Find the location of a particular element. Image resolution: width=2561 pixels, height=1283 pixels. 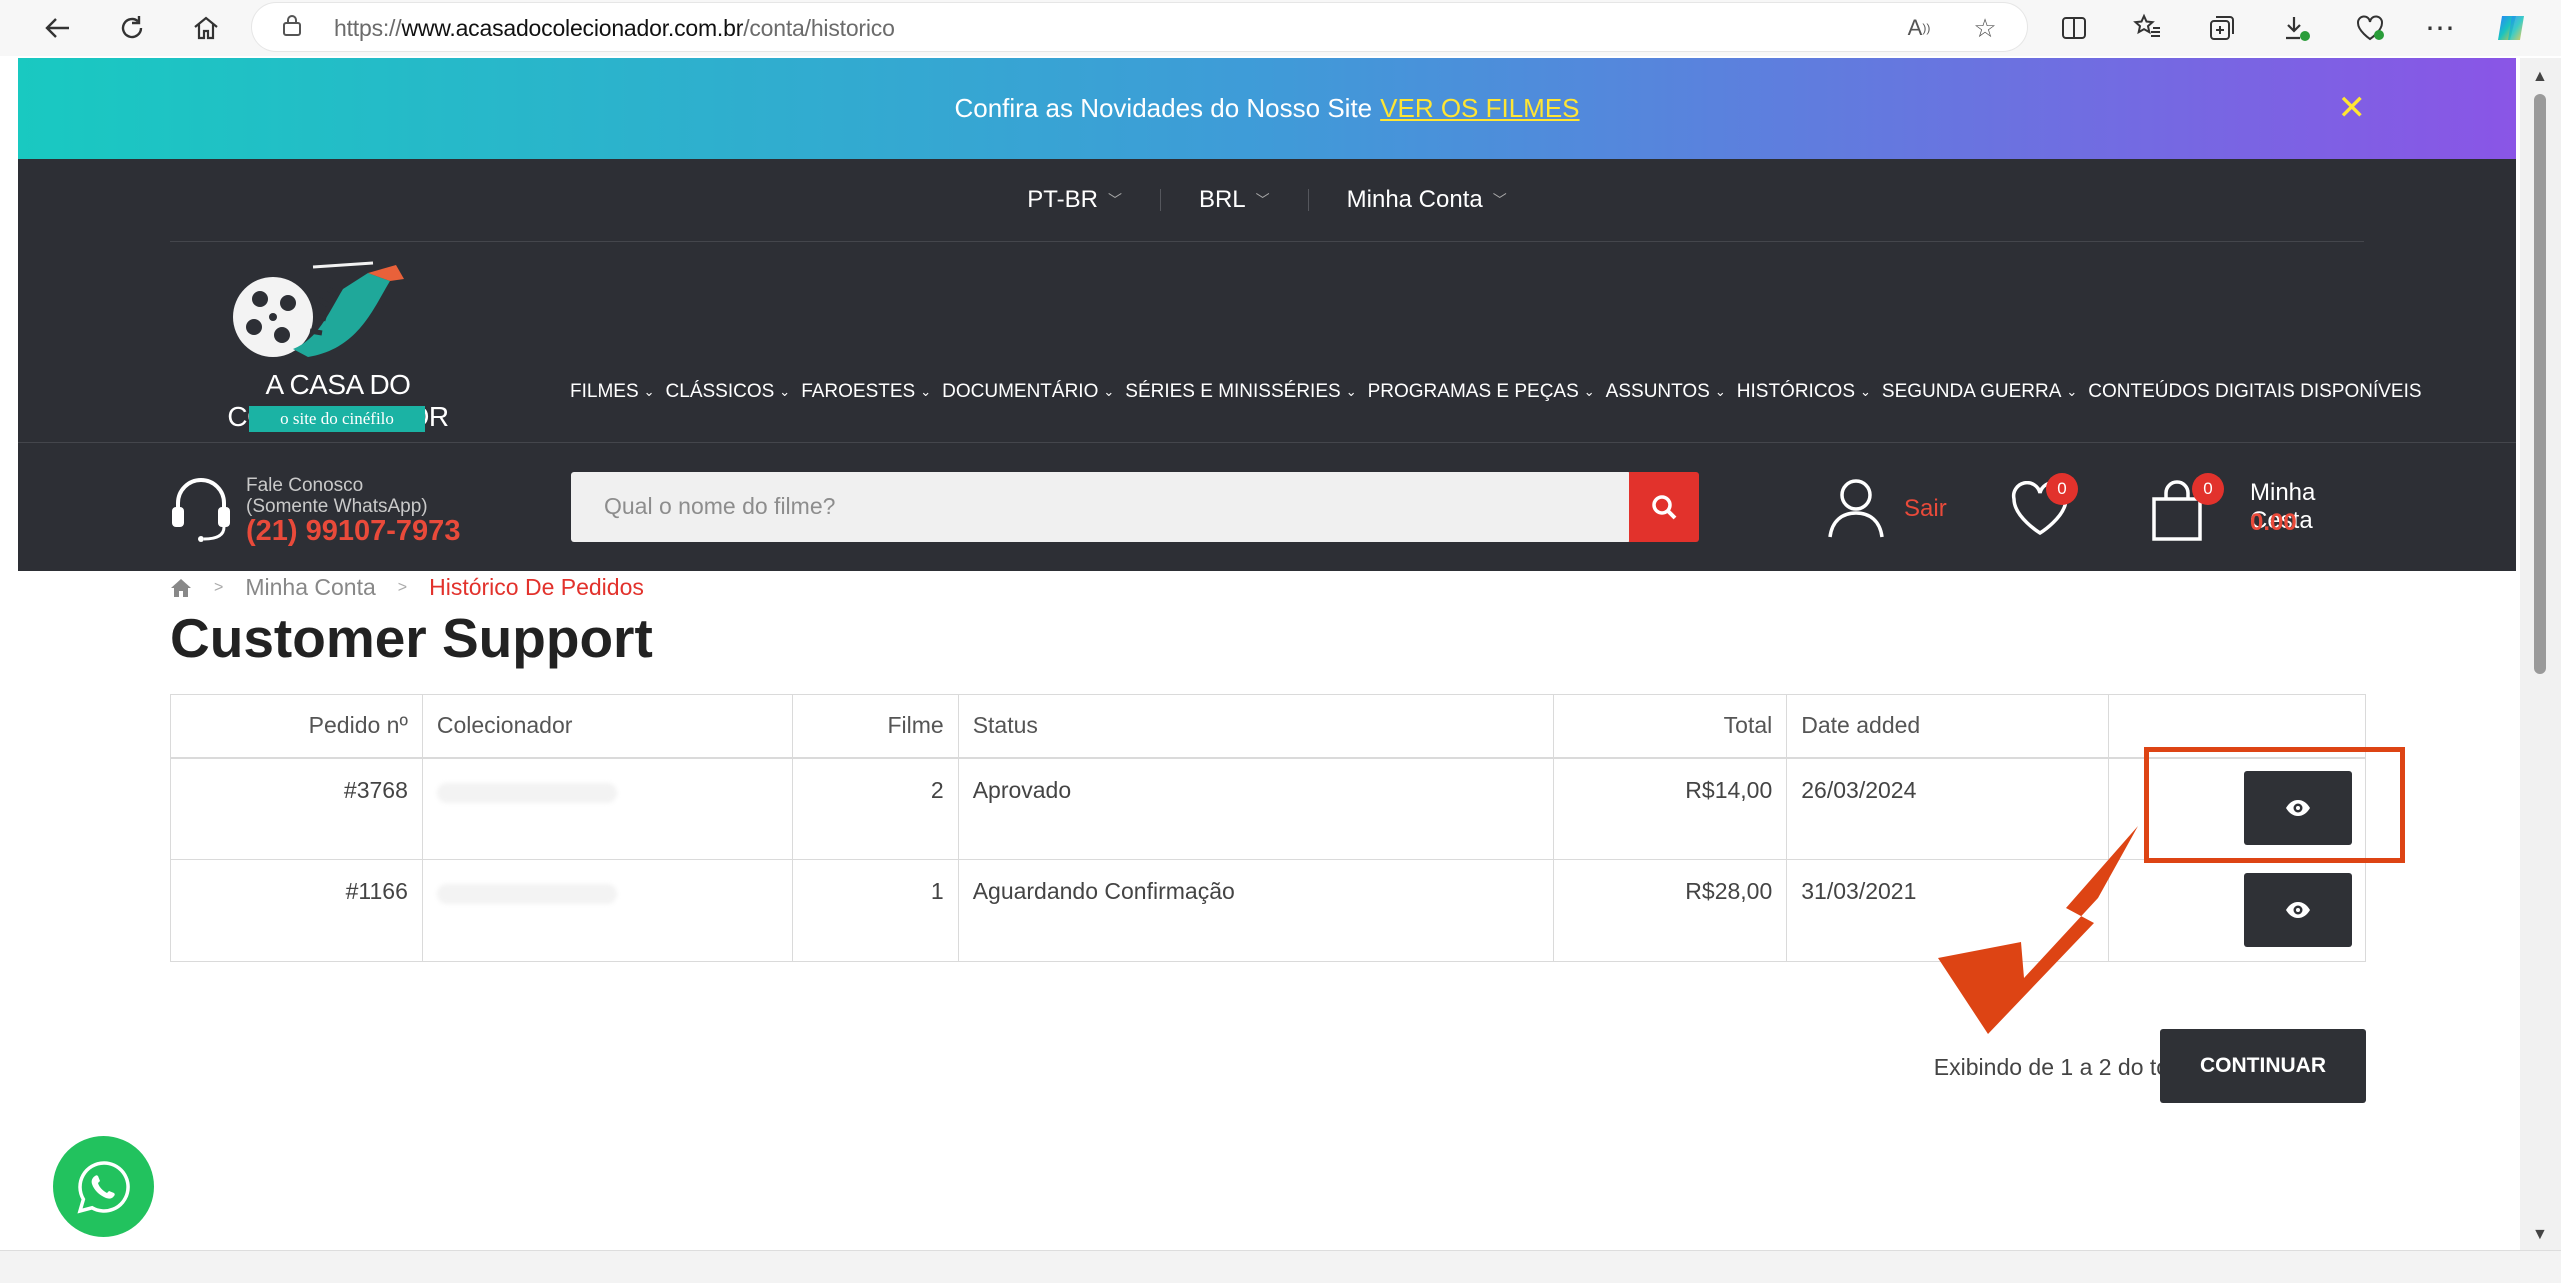

nav-item-label: HISTÓRICOS is located at coordinates (1795, 391).